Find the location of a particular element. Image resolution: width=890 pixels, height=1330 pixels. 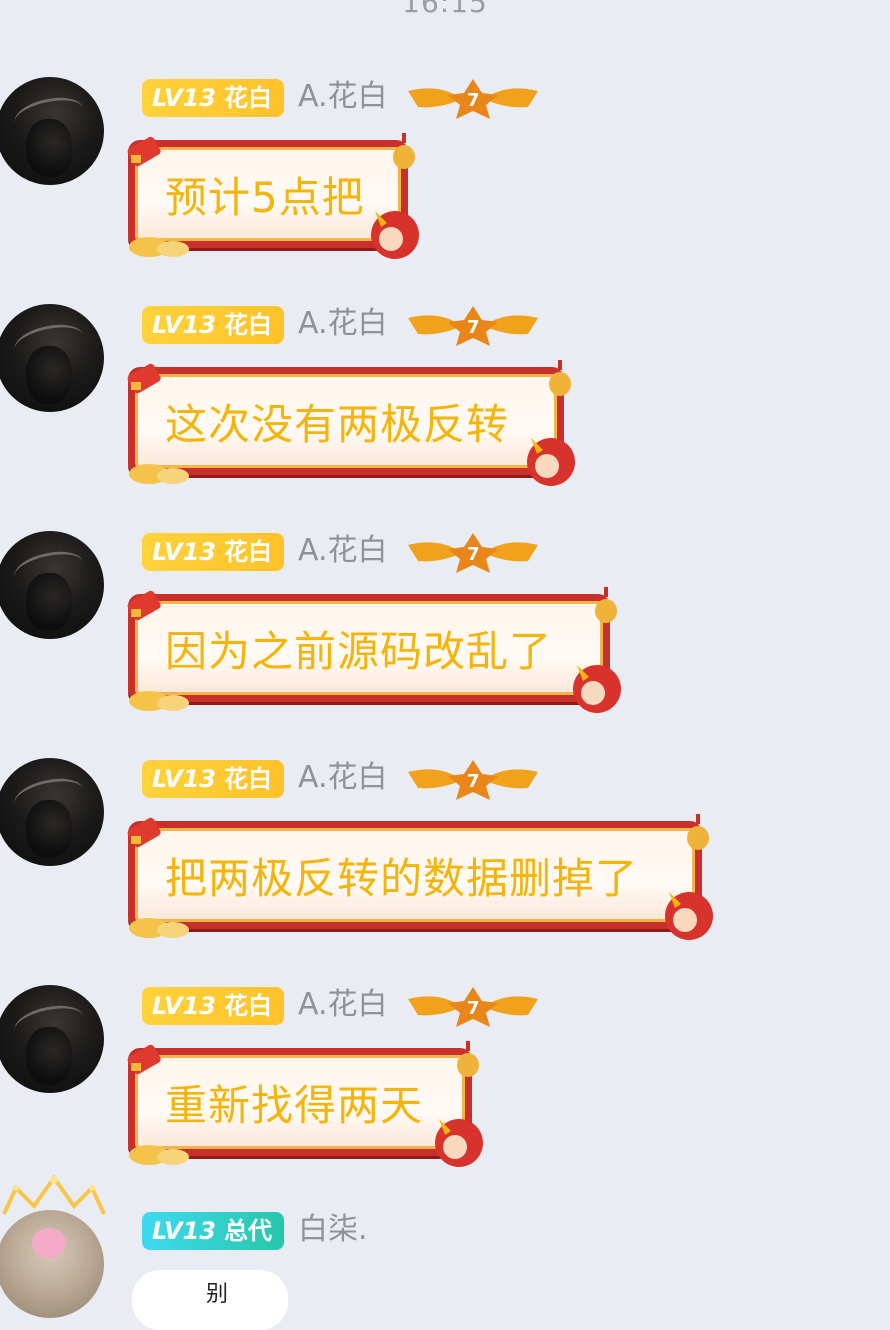

message-text: 预计5点把 is located at coordinates (265, 197).